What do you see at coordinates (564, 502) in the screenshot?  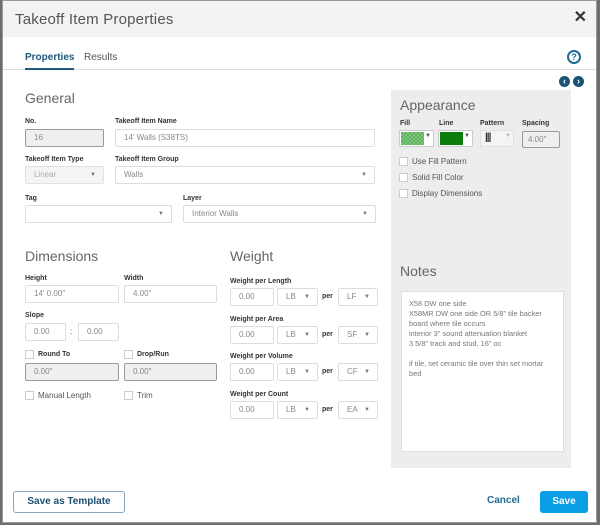 I see `save-button: Save` at bounding box center [564, 502].